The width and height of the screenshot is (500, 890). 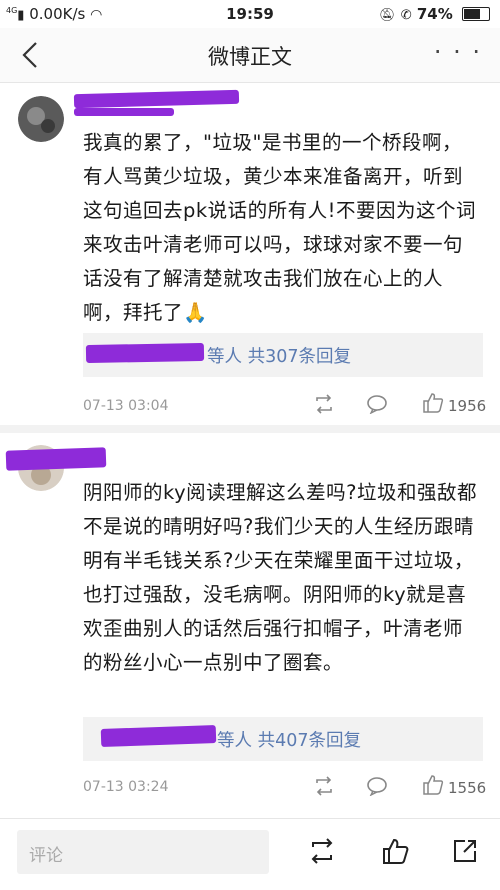 I want to click on alarm-icon: ✆, so click(x=406, y=15).